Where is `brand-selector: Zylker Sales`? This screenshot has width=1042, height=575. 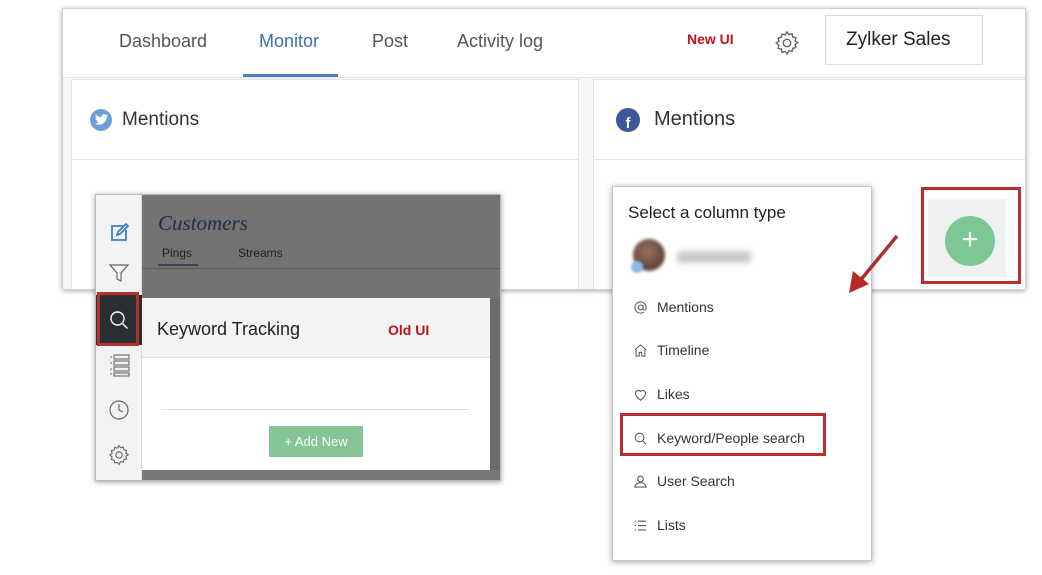
brand-selector: Zylker Sales is located at coordinates (904, 40).